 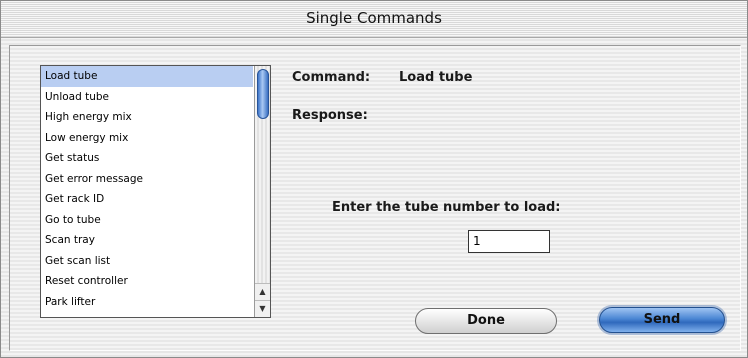 I want to click on scroll-down-arrow-icon: ▼, so click(x=262, y=308).